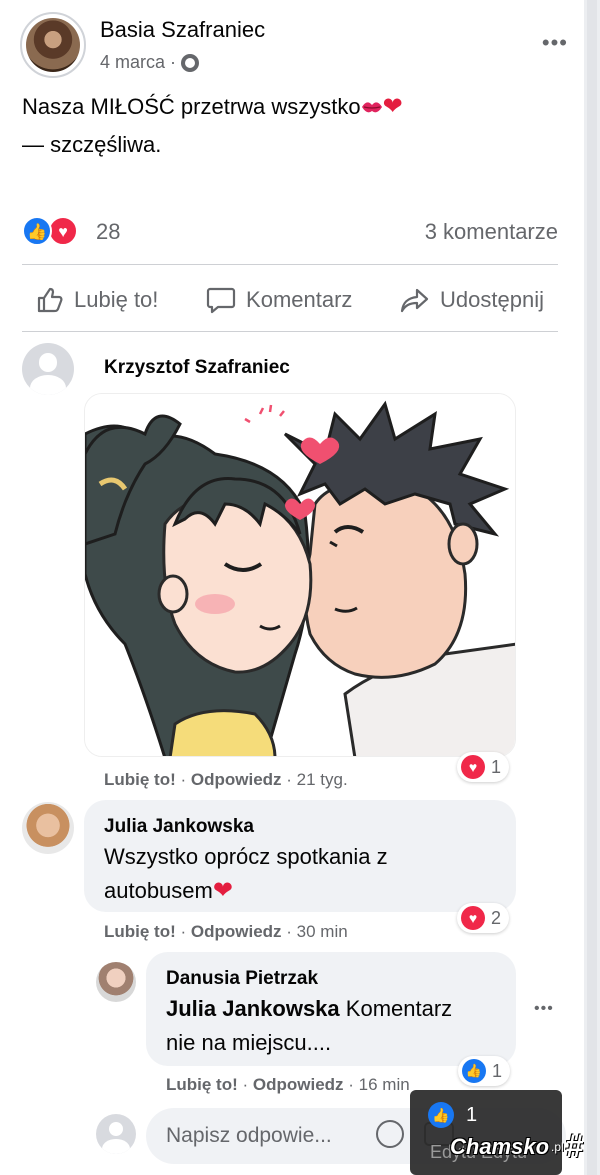 Image resolution: width=600 pixels, height=1175 pixels. I want to click on comment-meta: Lubię to! · Odpowiedz · 21 tyg., so click(226, 779).